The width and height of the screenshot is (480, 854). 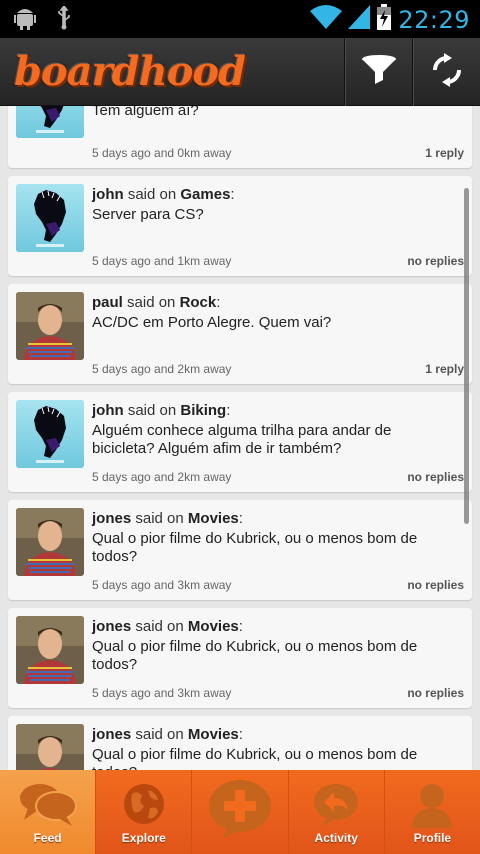 What do you see at coordinates (156, 302) in the screenshot?
I see `post-header: paul said on Rock:` at bounding box center [156, 302].